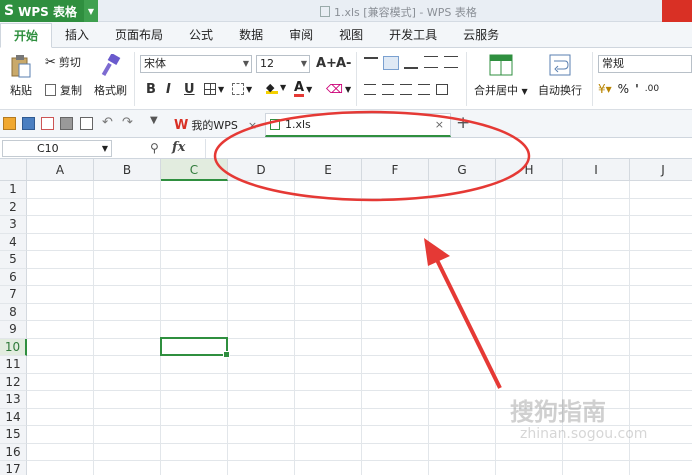 Image resolution: width=692 pixels, height=475 pixels. What do you see at coordinates (168, 89) in the screenshot?
I see `italic-button: I` at bounding box center [168, 89].